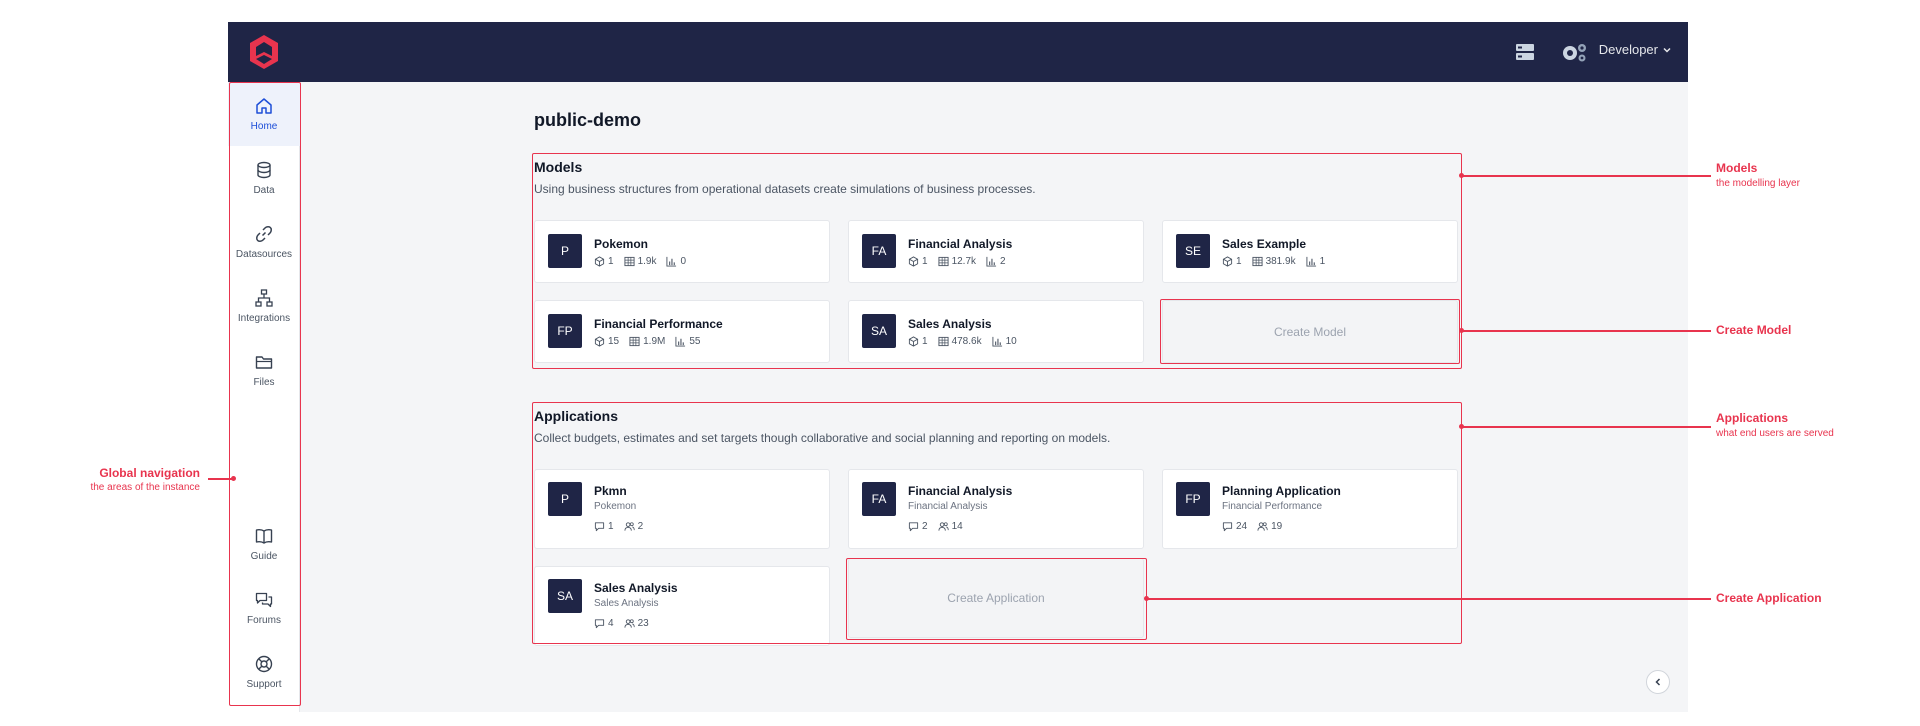 The width and height of the screenshot is (1920, 726). I want to click on create-model-dot, so click(1461, 330).